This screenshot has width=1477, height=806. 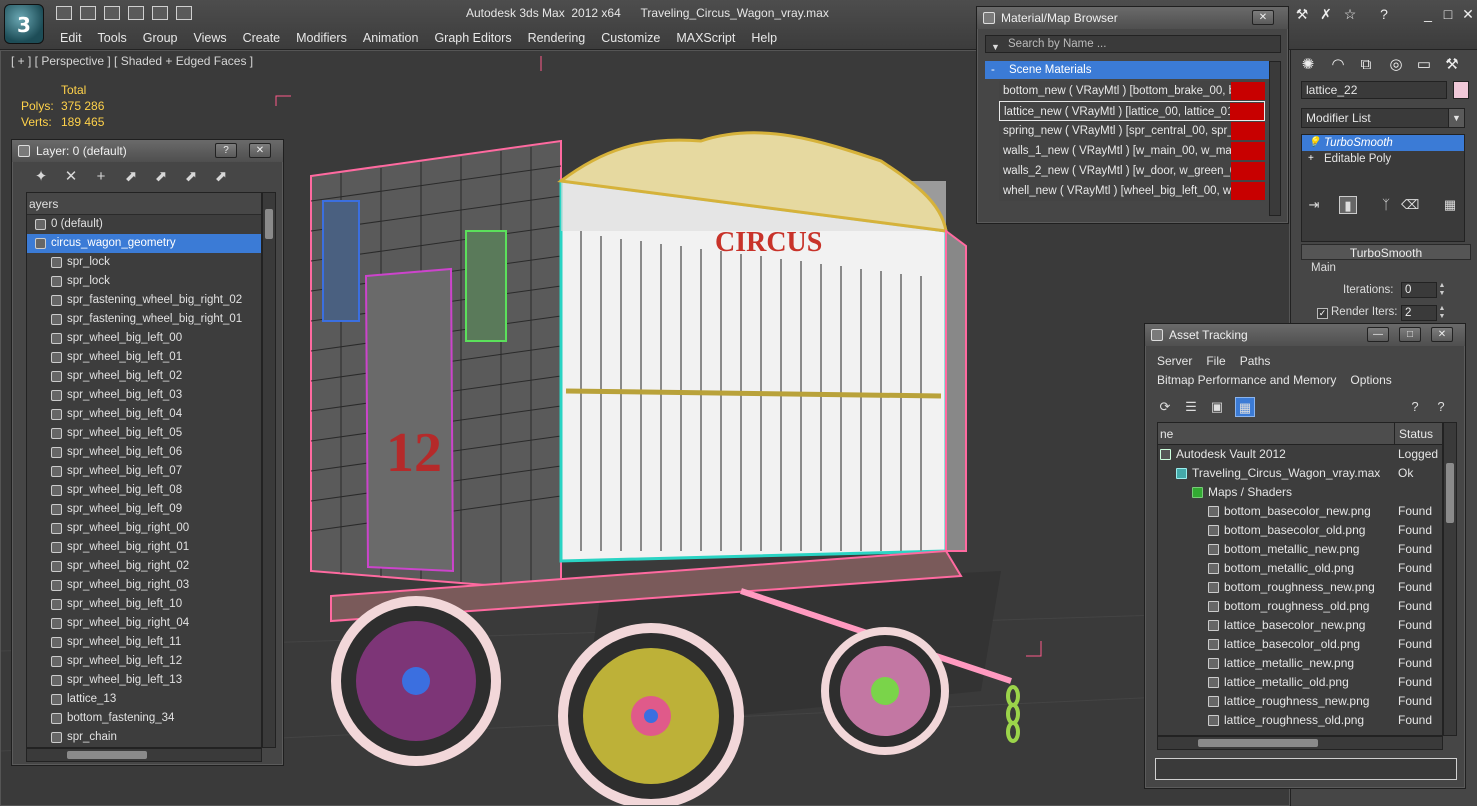 What do you see at coordinates (1263, 17) in the screenshot?
I see `material-browser-close-button: ✕` at bounding box center [1263, 17].